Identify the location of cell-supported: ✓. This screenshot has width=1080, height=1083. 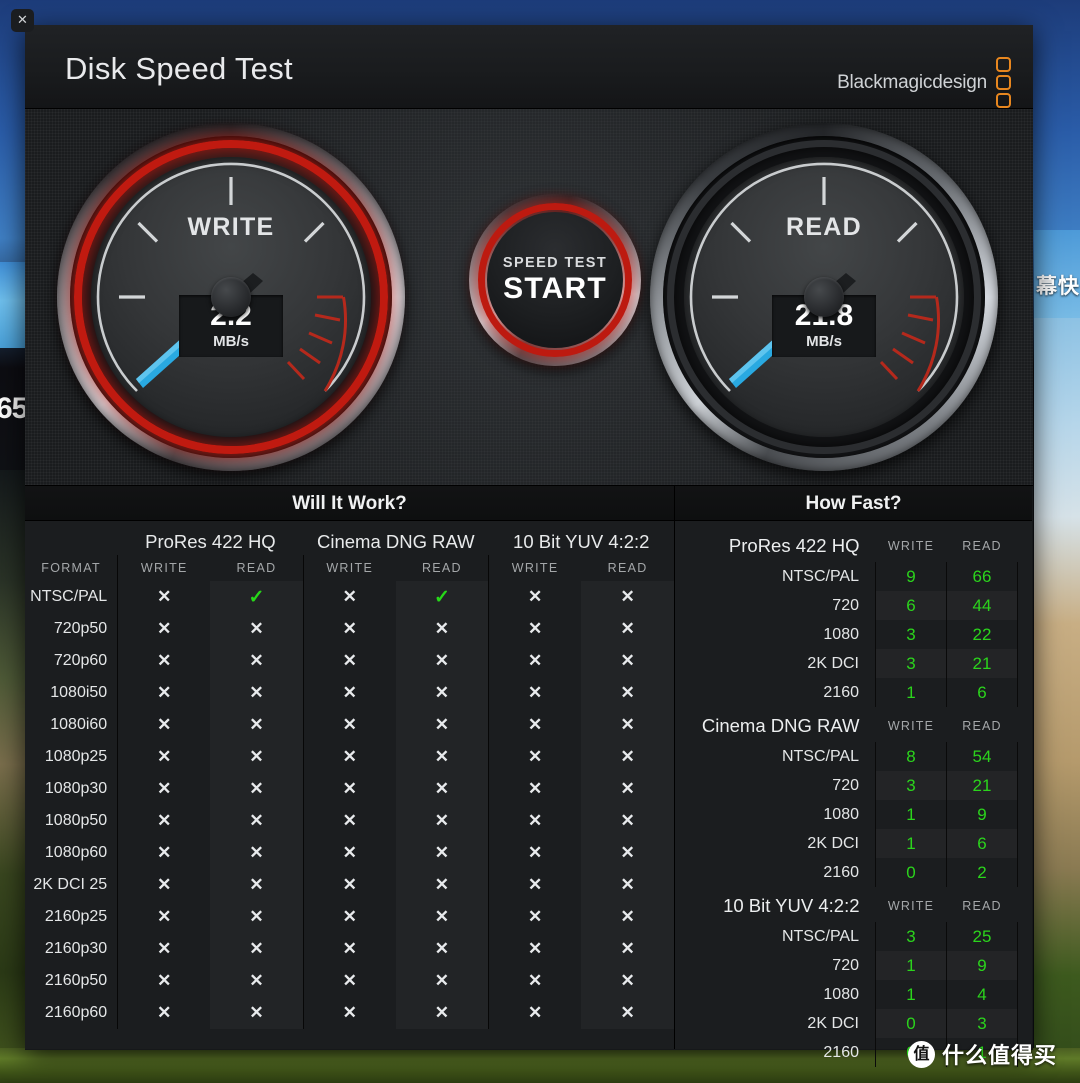
(442, 597).